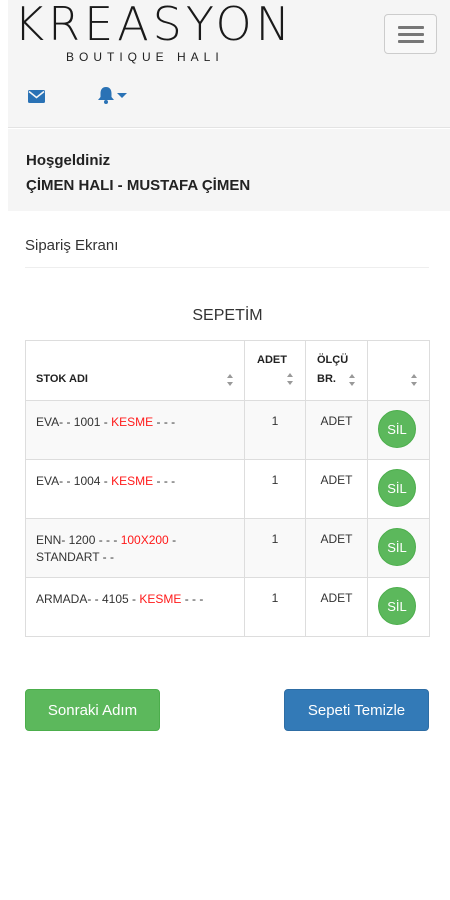  I want to click on menu-icon, so click(411, 27).